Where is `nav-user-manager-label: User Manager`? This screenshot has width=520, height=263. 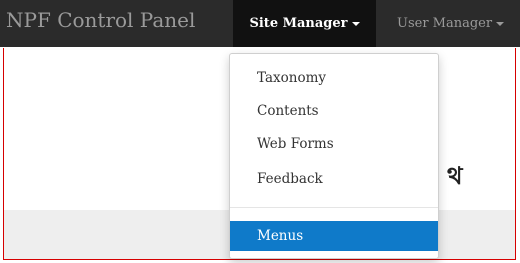 nav-user-manager-label: User Manager is located at coordinates (445, 23).